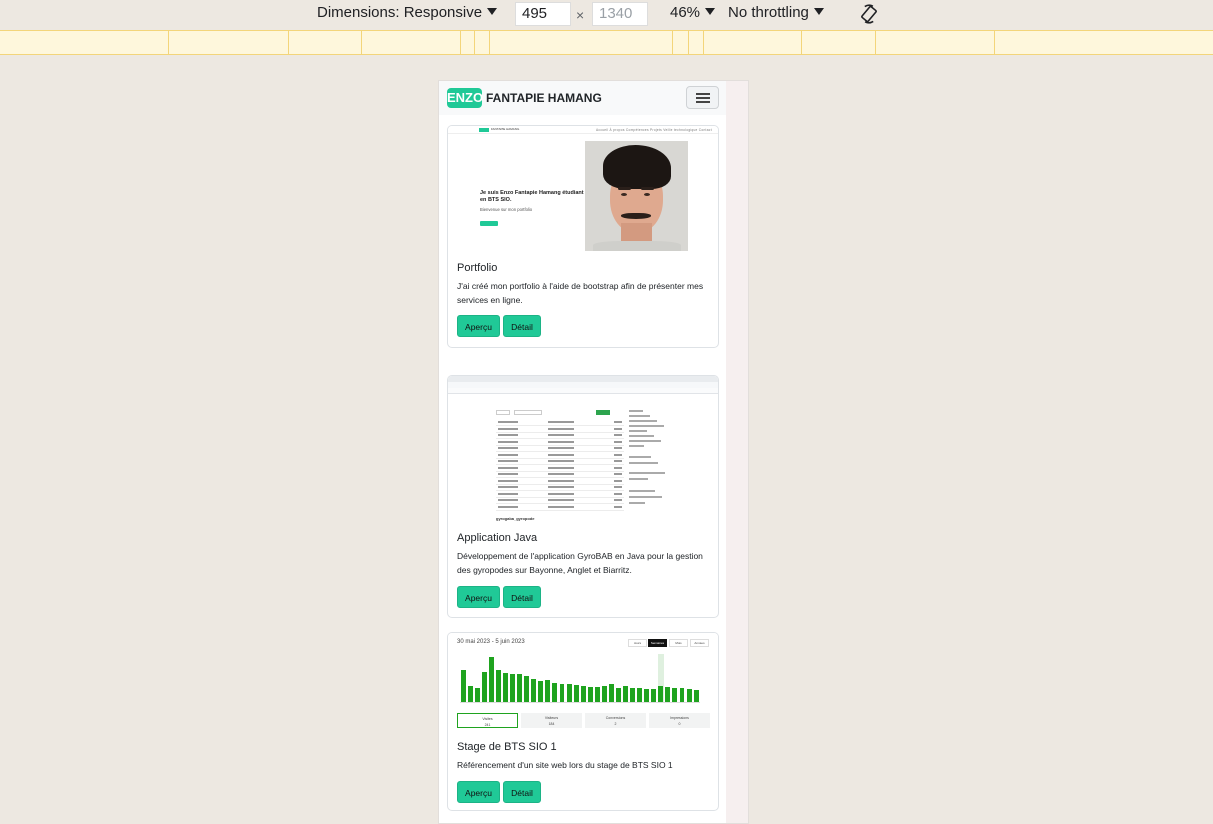 The image size is (1213, 824). Describe the element at coordinates (620, 14) in the screenshot. I see `height-input: 1340` at that location.